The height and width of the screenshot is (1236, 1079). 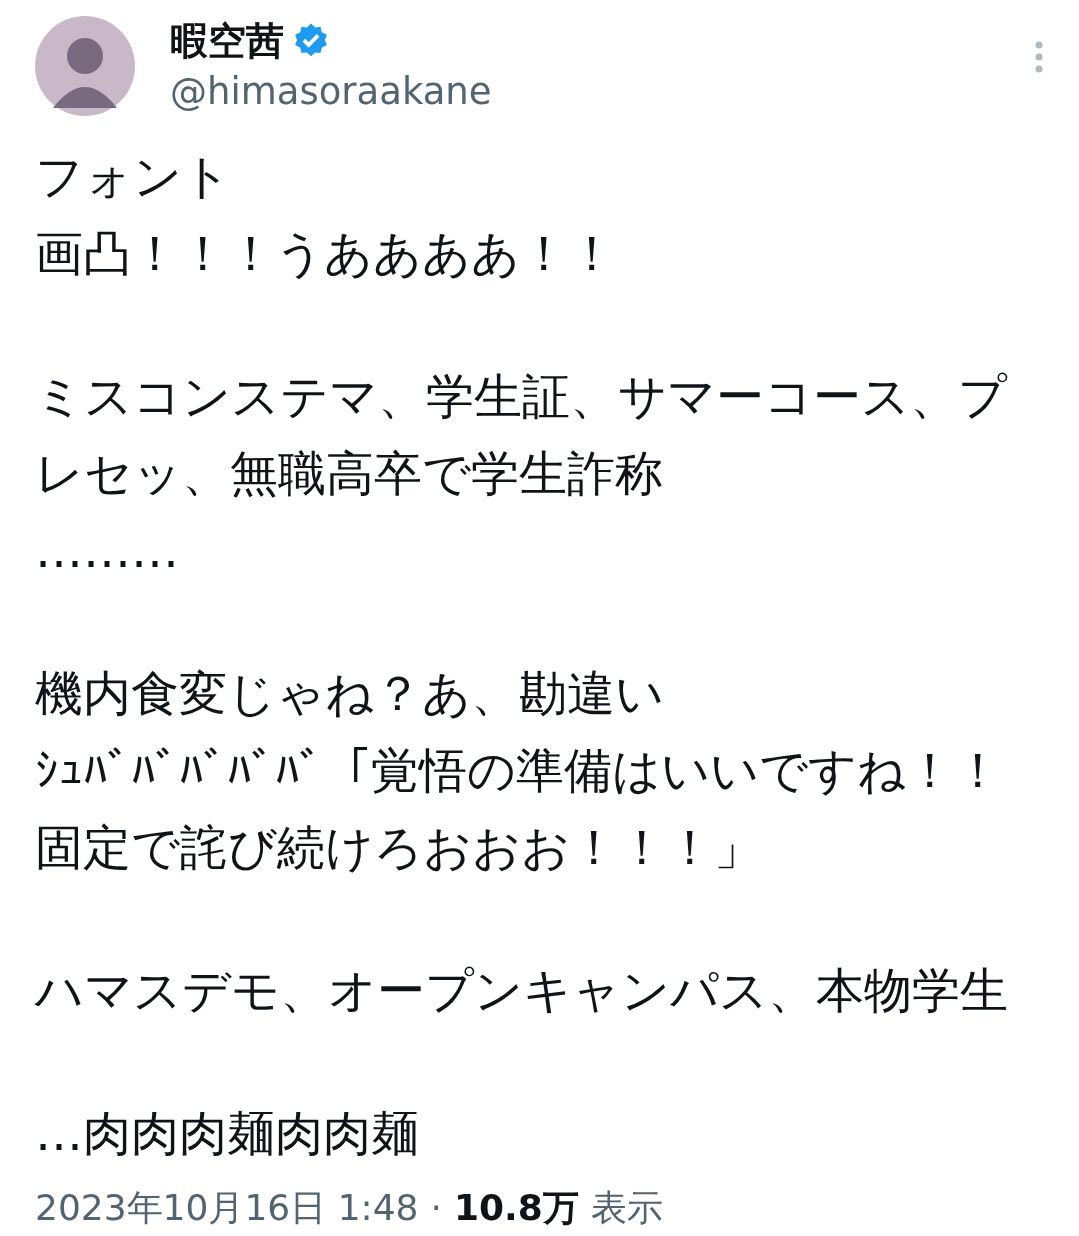 What do you see at coordinates (516, 1208) in the screenshot?
I see `view-count: 10.8万` at bounding box center [516, 1208].